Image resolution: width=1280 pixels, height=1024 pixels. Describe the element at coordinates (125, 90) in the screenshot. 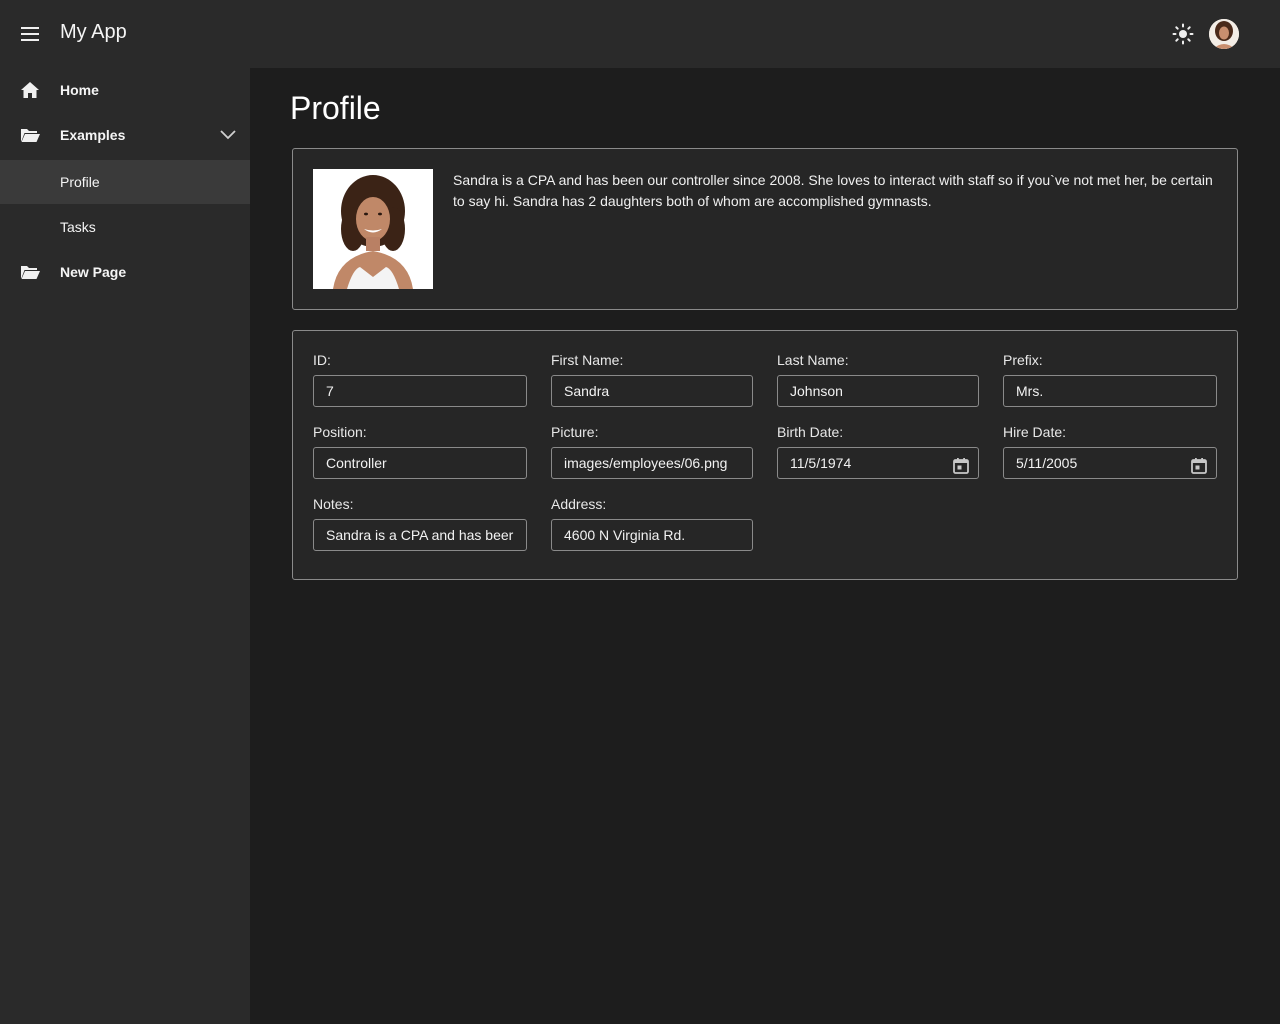

I see `sidebar-item-home: Home` at that location.